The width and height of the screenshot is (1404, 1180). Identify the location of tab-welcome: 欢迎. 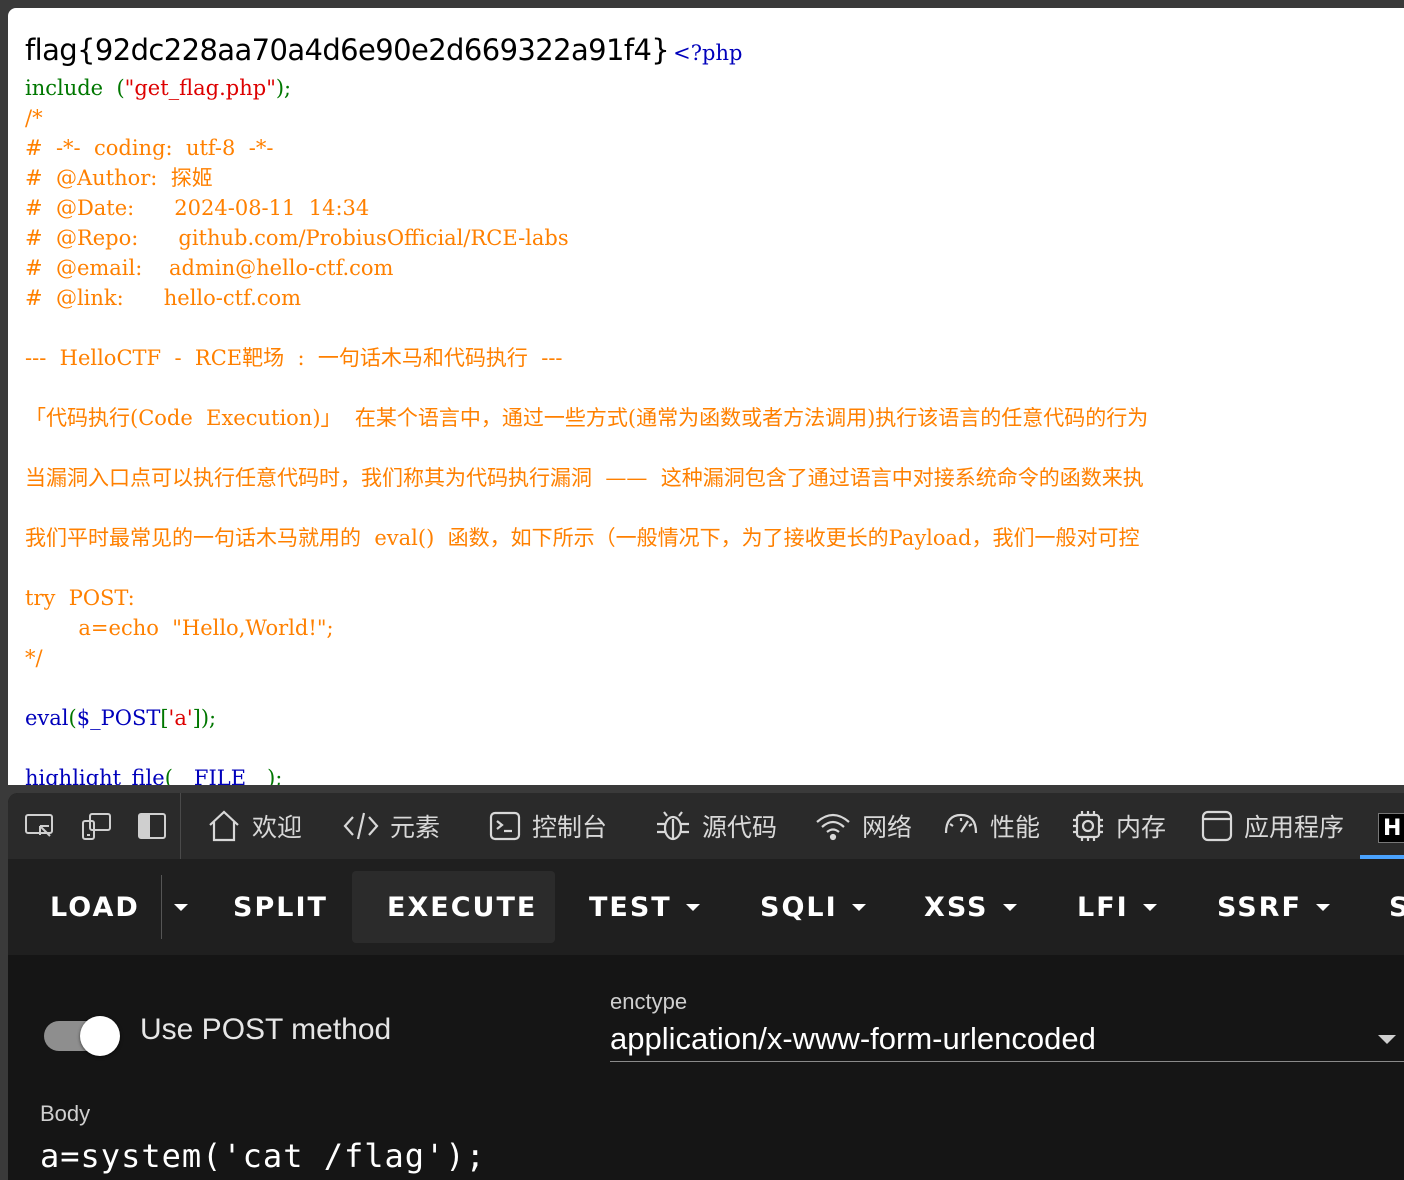
(254, 826).